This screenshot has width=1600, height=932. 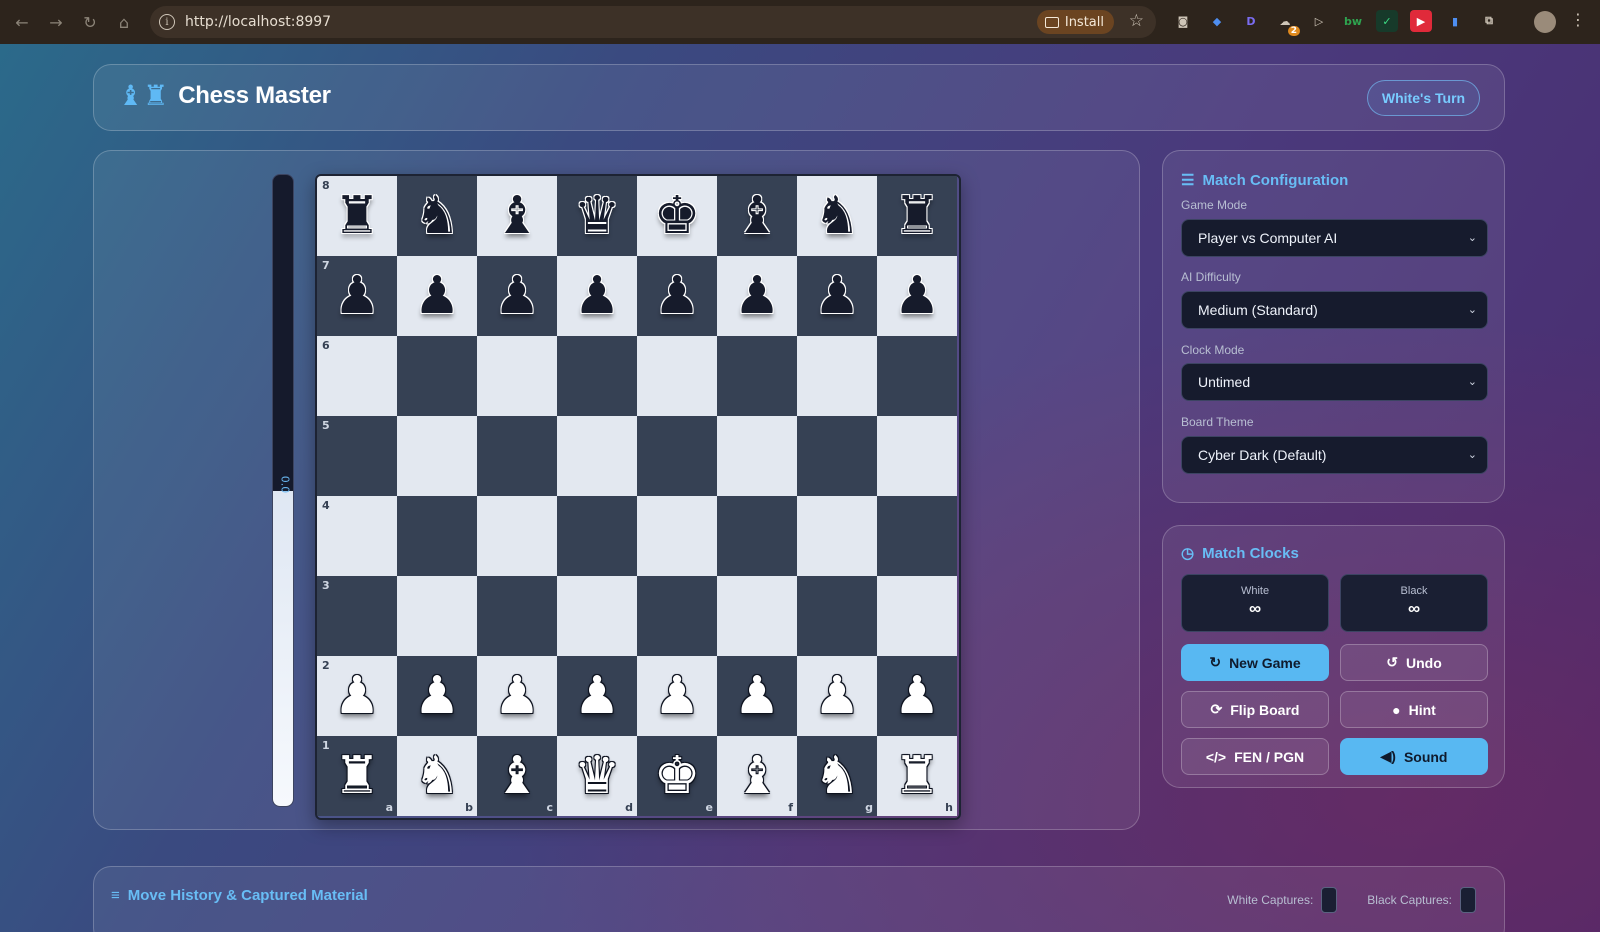 I want to click on square-b2: ♟, so click(x=437, y=696).